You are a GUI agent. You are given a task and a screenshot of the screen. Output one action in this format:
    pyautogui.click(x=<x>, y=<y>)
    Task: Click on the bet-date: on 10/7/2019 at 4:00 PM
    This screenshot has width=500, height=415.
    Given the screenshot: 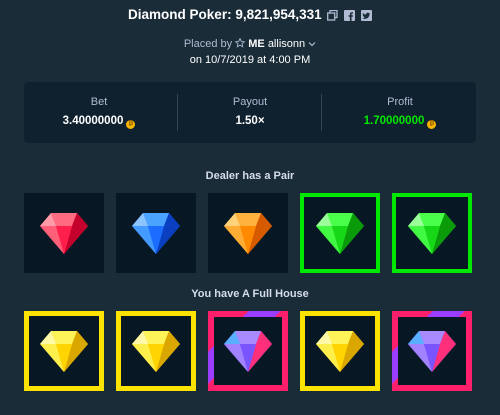 What is the action you would take?
    pyautogui.click(x=250, y=60)
    